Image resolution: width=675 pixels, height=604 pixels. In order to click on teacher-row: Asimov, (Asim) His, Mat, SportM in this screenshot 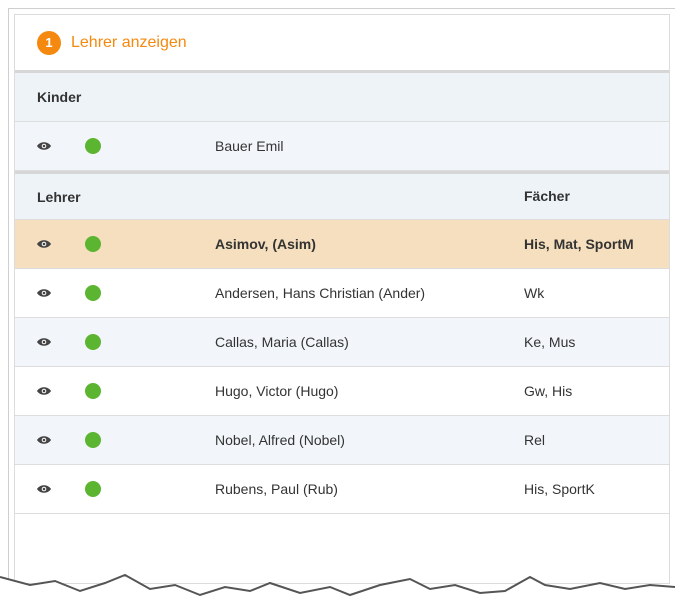, I will do `click(342, 244)`.